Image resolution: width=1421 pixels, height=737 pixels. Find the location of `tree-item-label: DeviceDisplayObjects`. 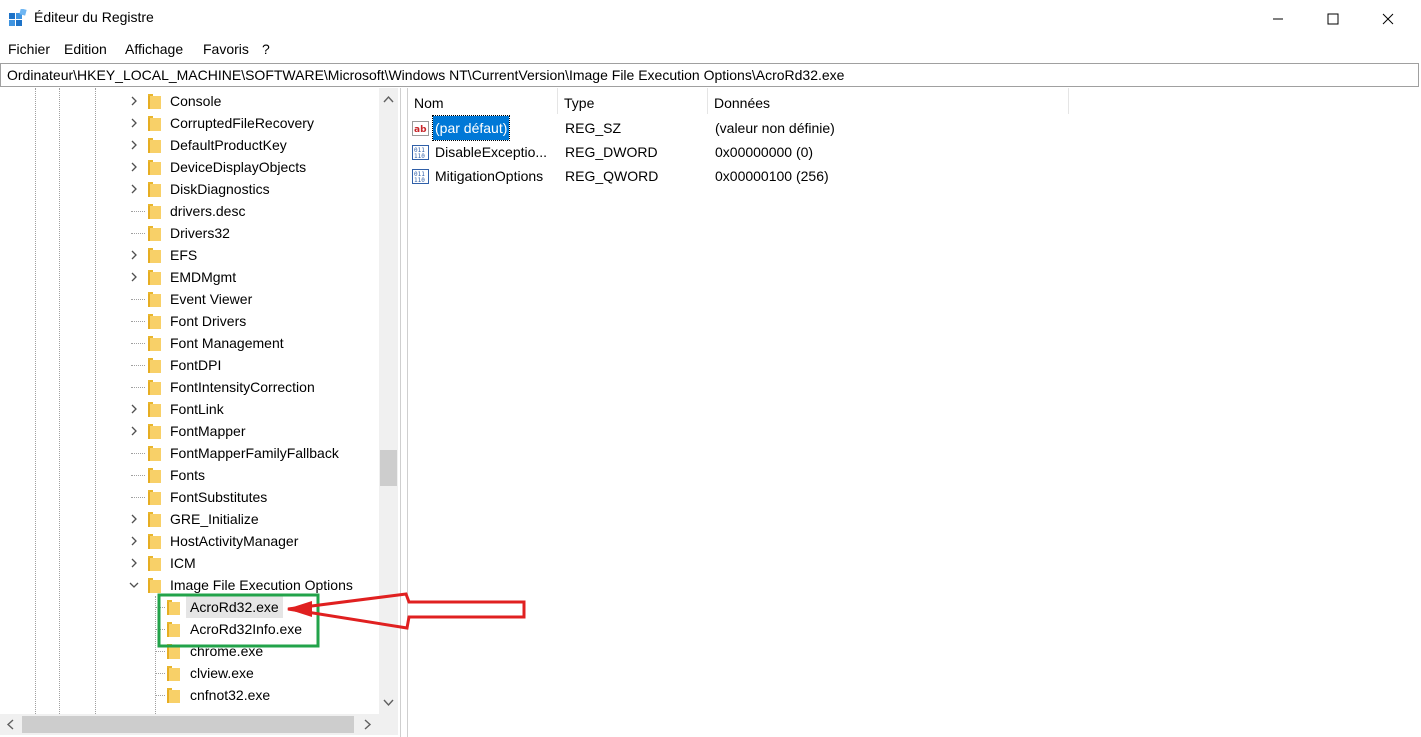

tree-item-label: DeviceDisplayObjects is located at coordinates (238, 167).